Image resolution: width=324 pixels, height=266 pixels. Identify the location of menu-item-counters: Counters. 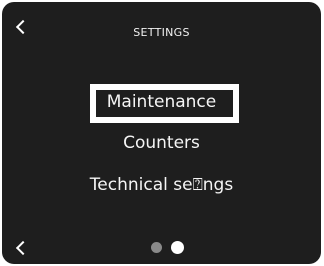
(161, 143).